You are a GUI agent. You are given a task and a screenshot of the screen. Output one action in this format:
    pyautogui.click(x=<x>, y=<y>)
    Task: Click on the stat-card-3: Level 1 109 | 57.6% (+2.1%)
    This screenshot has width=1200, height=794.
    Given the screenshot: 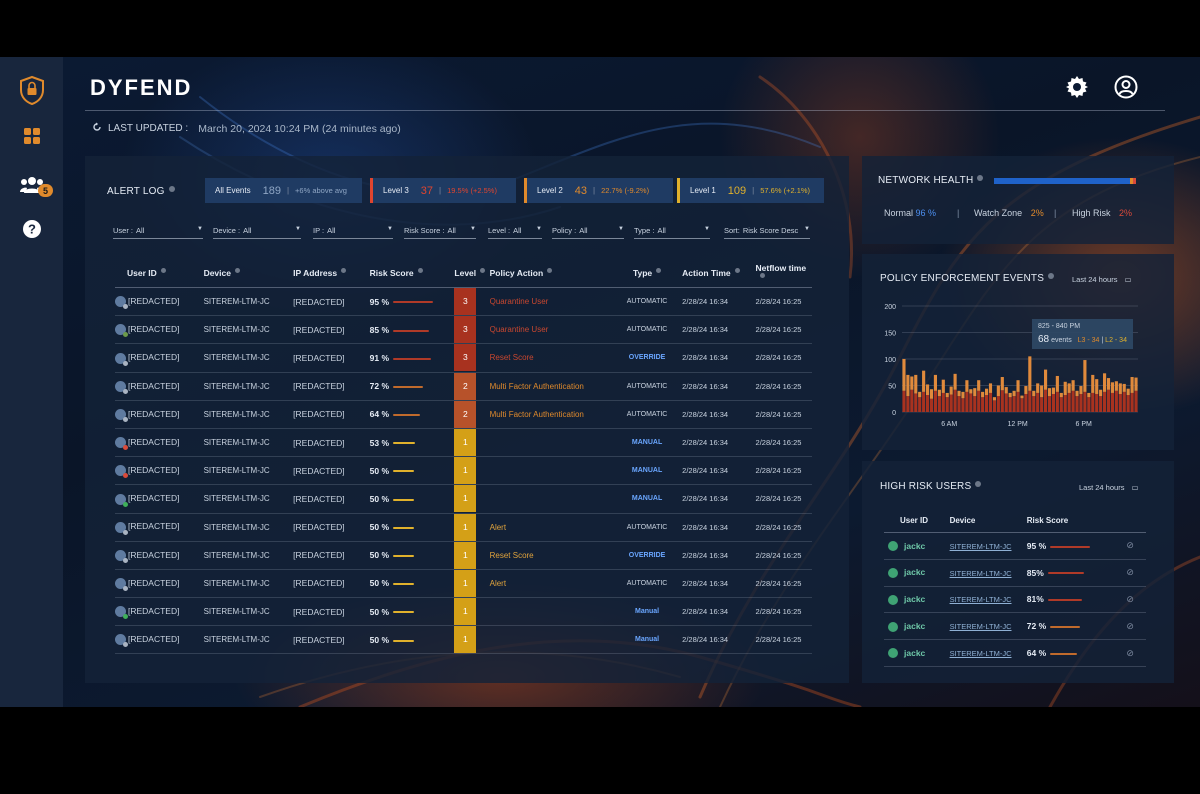 What is the action you would take?
    pyautogui.click(x=750, y=190)
    